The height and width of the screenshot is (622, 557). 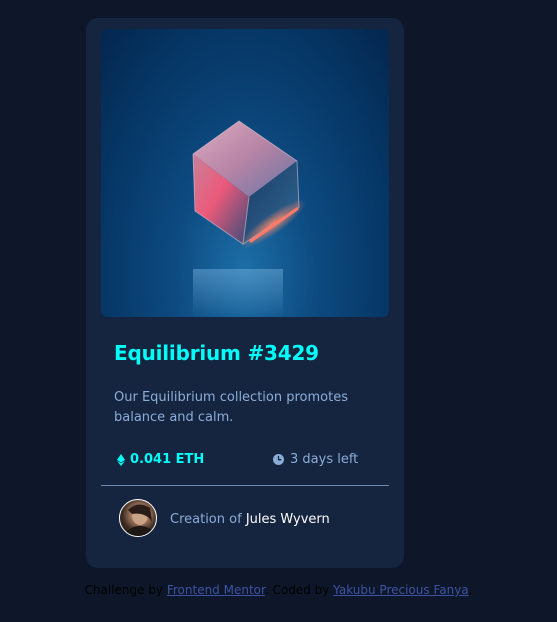 What do you see at coordinates (288, 519) in the screenshot?
I see `creator-name-link: Jules Wyvern` at bounding box center [288, 519].